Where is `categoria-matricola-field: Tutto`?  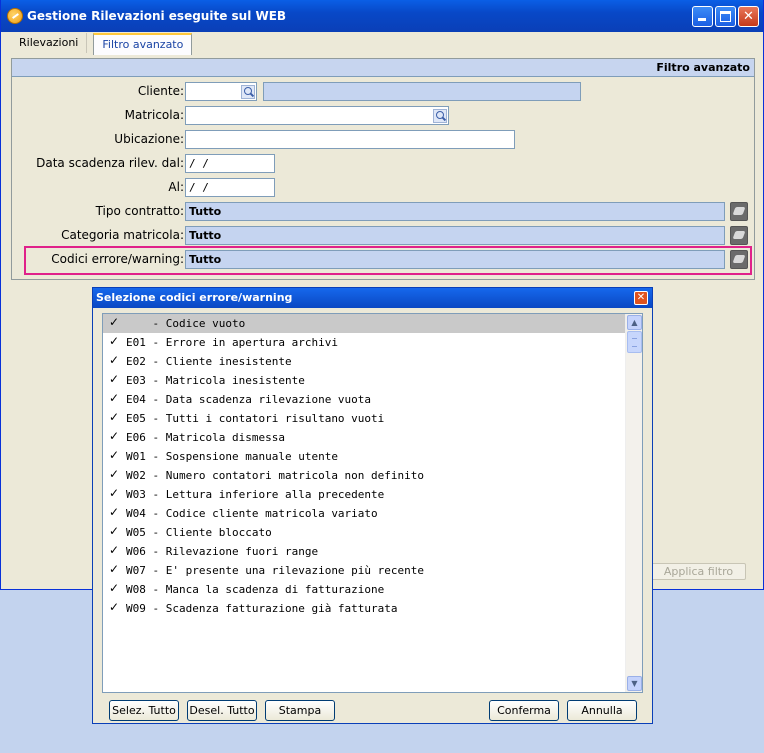 categoria-matricola-field: Tutto is located at coordinates (455, 235).